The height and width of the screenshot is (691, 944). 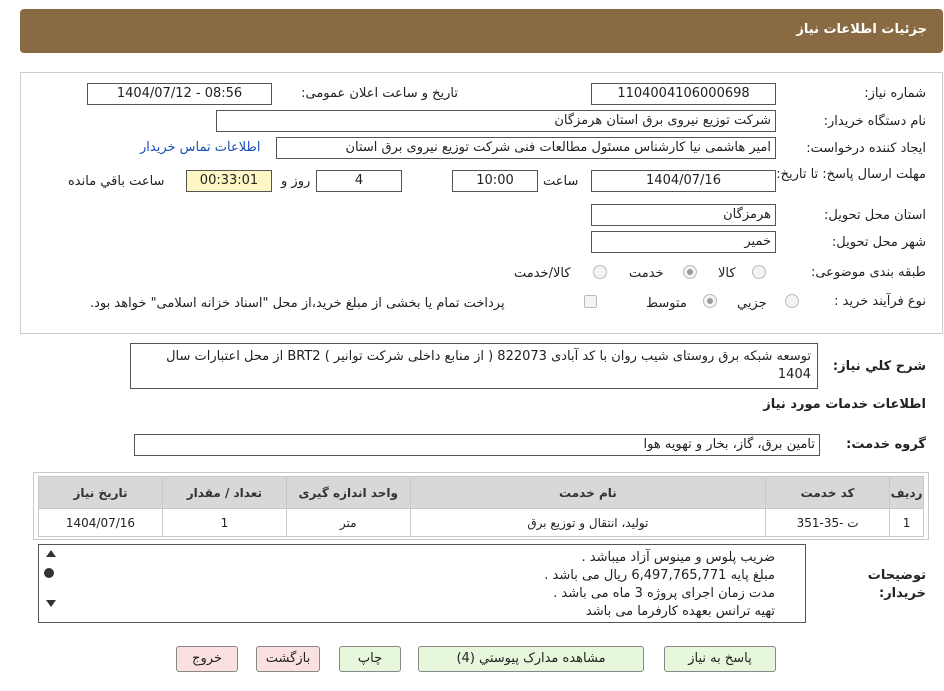 What do you see at coordinates (792, 301) in the screenshot?
I see `process-partial-radio` at bounding box center [792, 301].